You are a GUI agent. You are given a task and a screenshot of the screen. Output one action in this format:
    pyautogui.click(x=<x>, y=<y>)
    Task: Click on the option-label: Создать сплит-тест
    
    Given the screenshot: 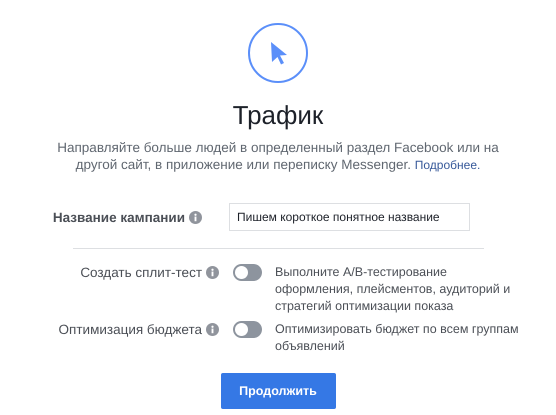 What is the action you would take?
    pyautogui.click(x=141, y=272)
    